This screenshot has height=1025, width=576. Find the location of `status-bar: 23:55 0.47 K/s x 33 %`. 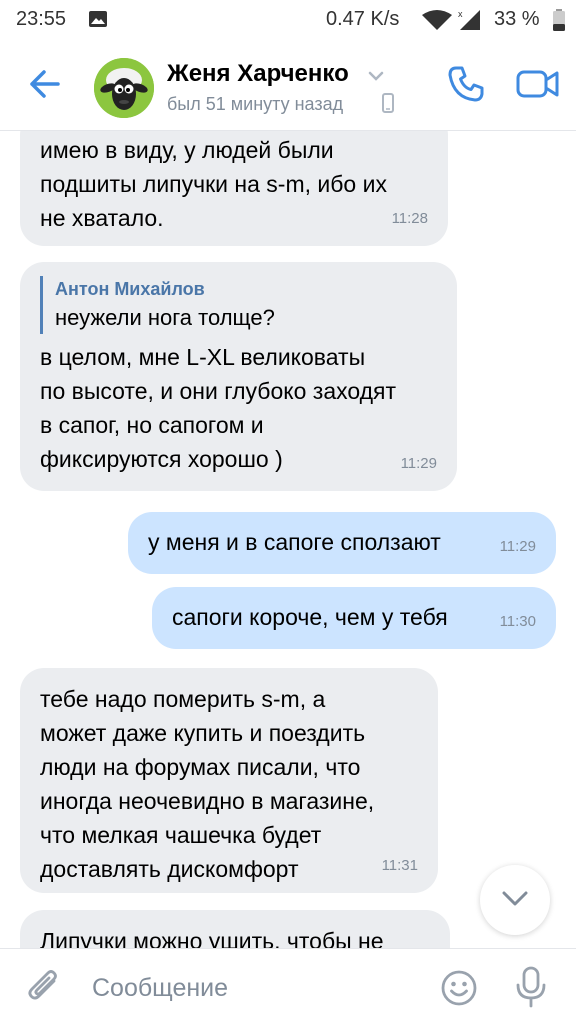

status-bar: 23:55 0.47 K/s x 33 % is located at coordinates (288, 20).